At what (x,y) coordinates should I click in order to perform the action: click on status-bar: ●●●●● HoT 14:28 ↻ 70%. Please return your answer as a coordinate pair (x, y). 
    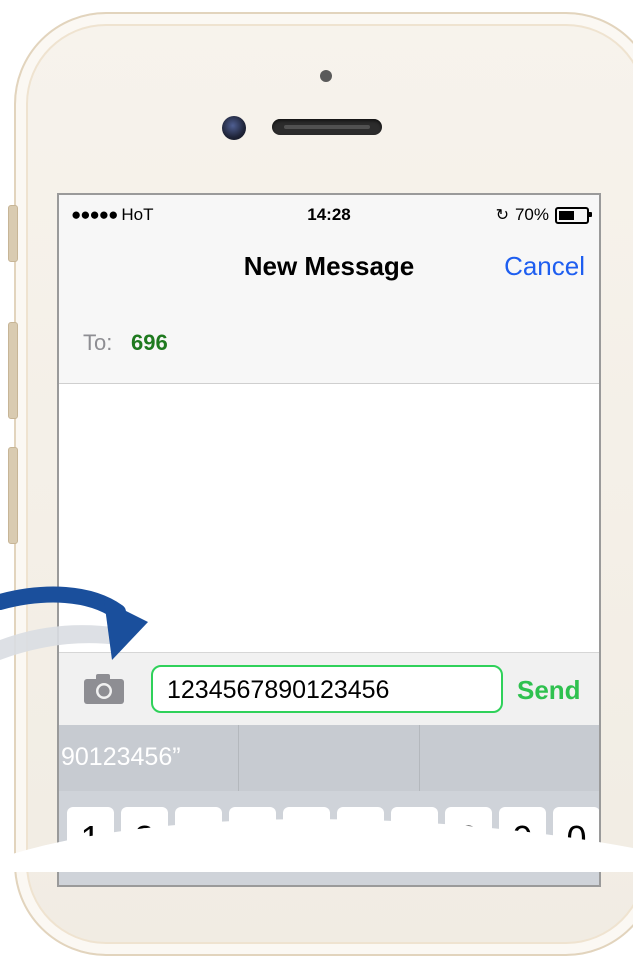
    Looking at the image, I should click on (329, 216).